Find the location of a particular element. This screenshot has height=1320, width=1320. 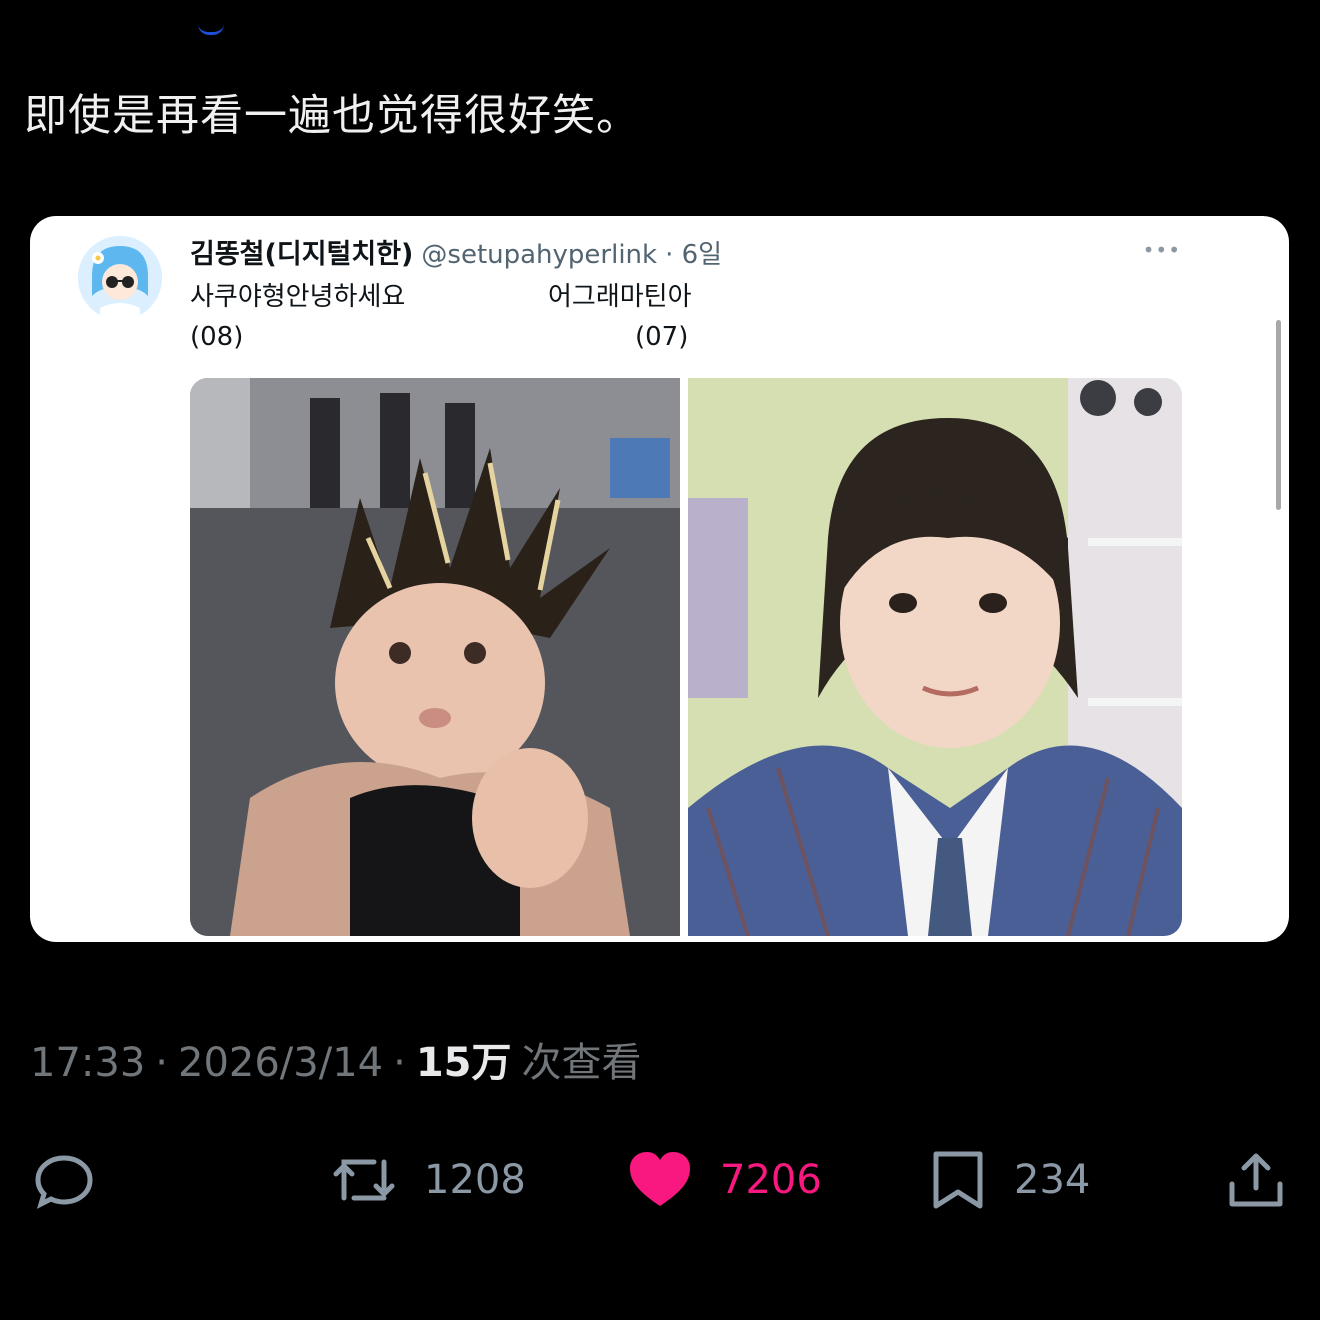

like-button: 7206 is located at coordinates (724, 1180).